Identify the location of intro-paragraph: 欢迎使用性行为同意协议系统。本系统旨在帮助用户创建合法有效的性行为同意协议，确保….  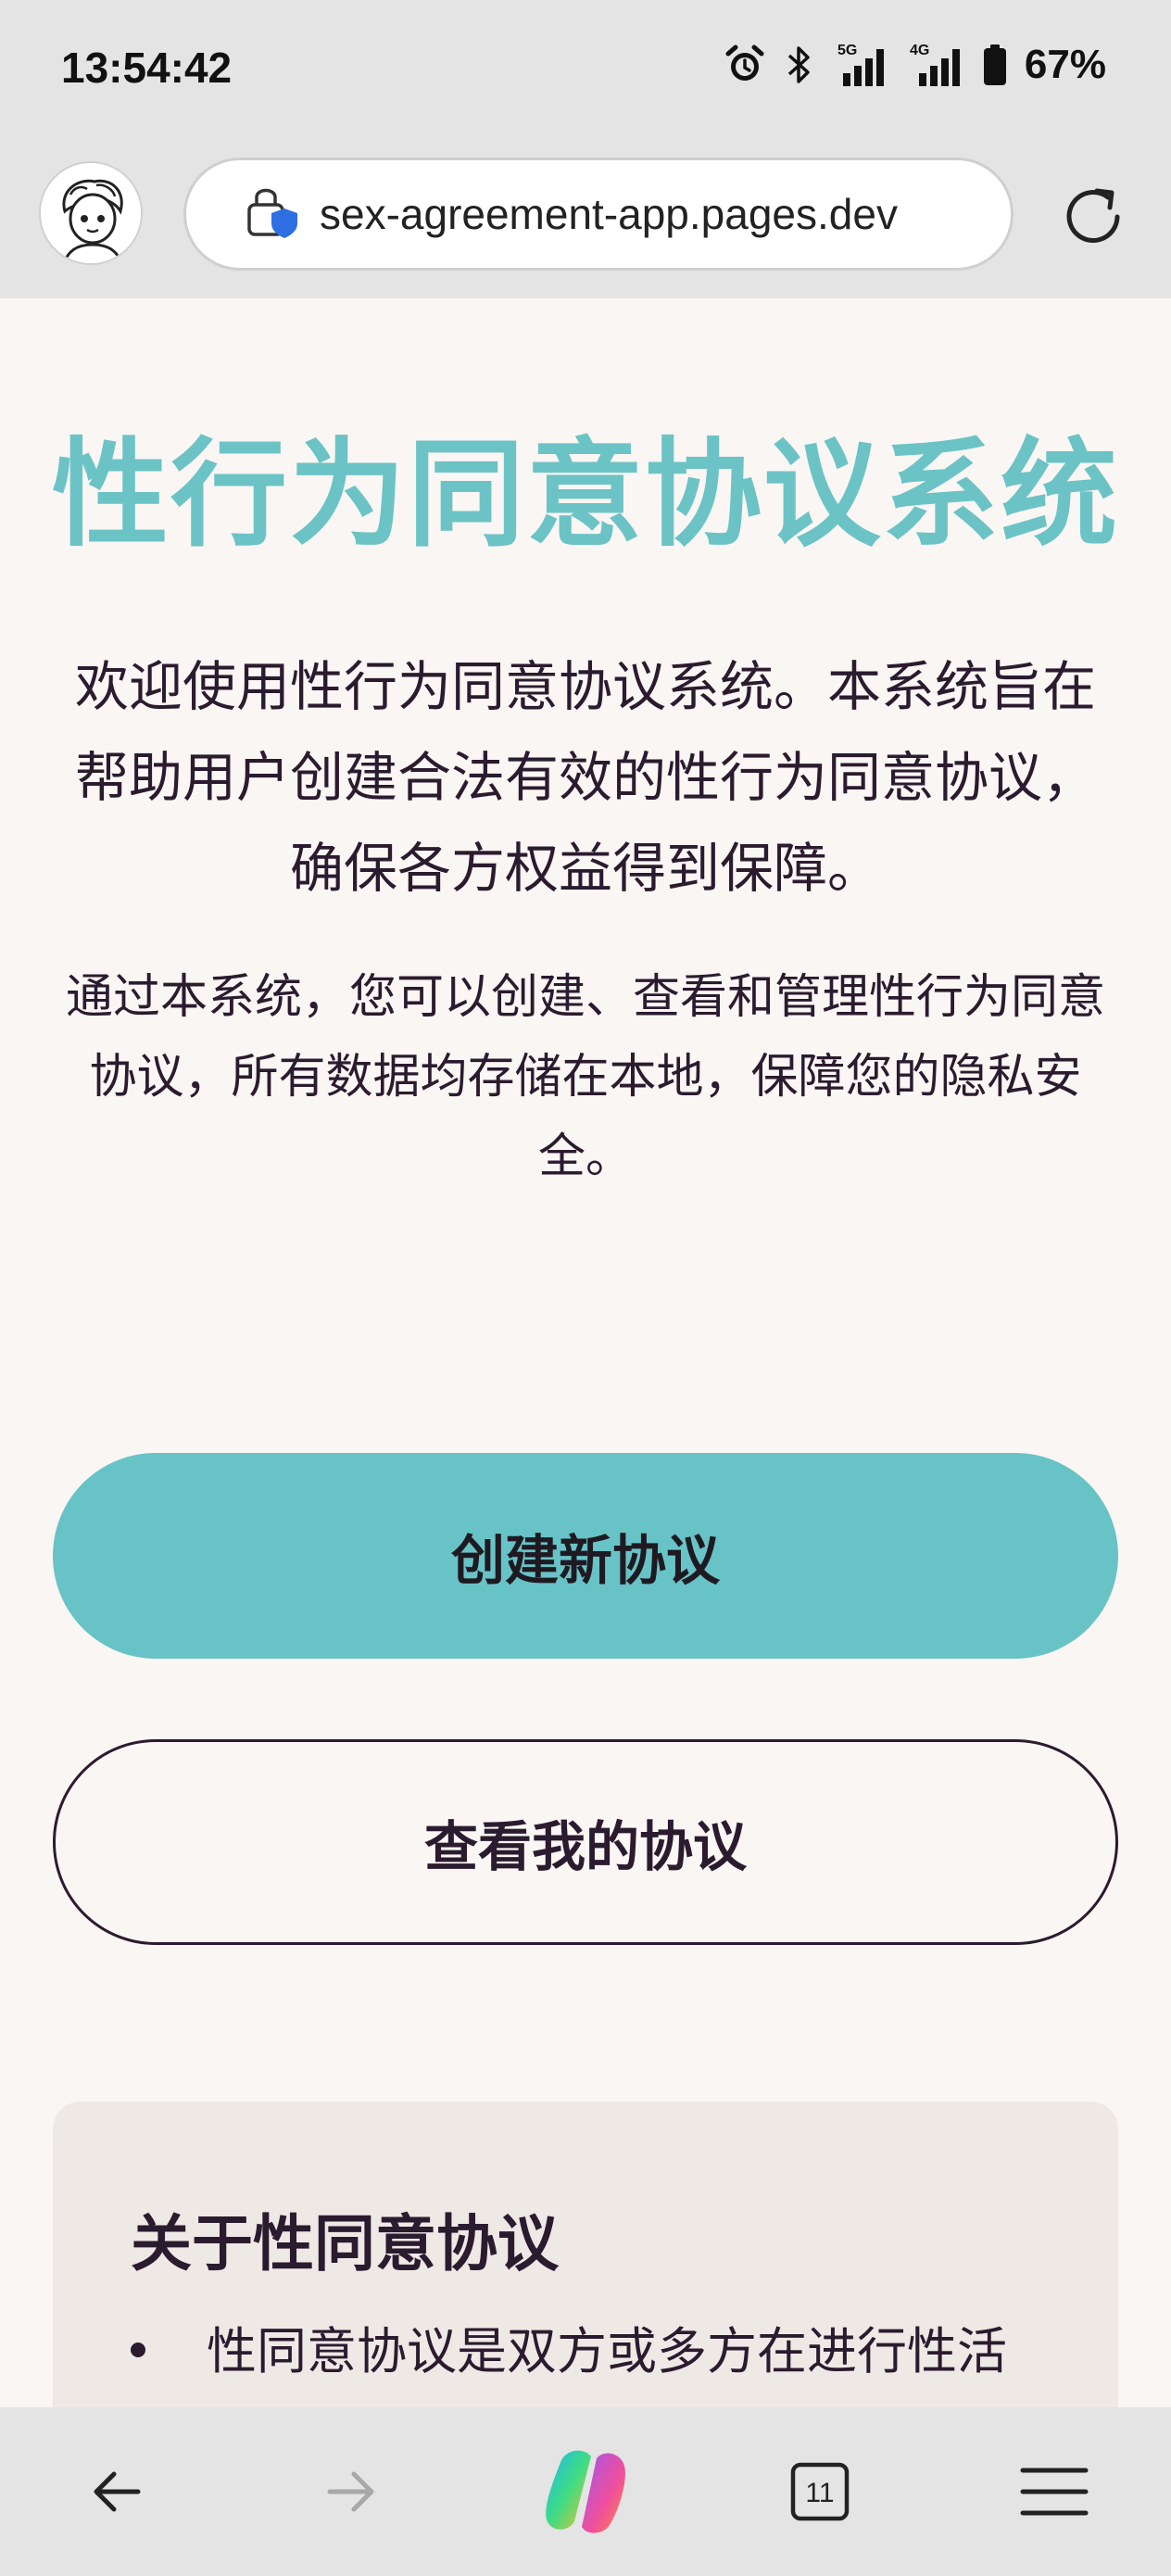
(585, 777).